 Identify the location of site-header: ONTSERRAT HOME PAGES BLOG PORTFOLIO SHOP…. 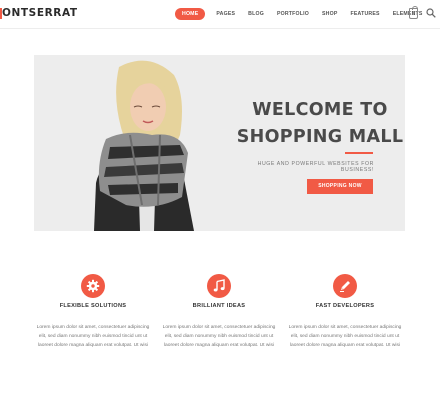
(220, 14).